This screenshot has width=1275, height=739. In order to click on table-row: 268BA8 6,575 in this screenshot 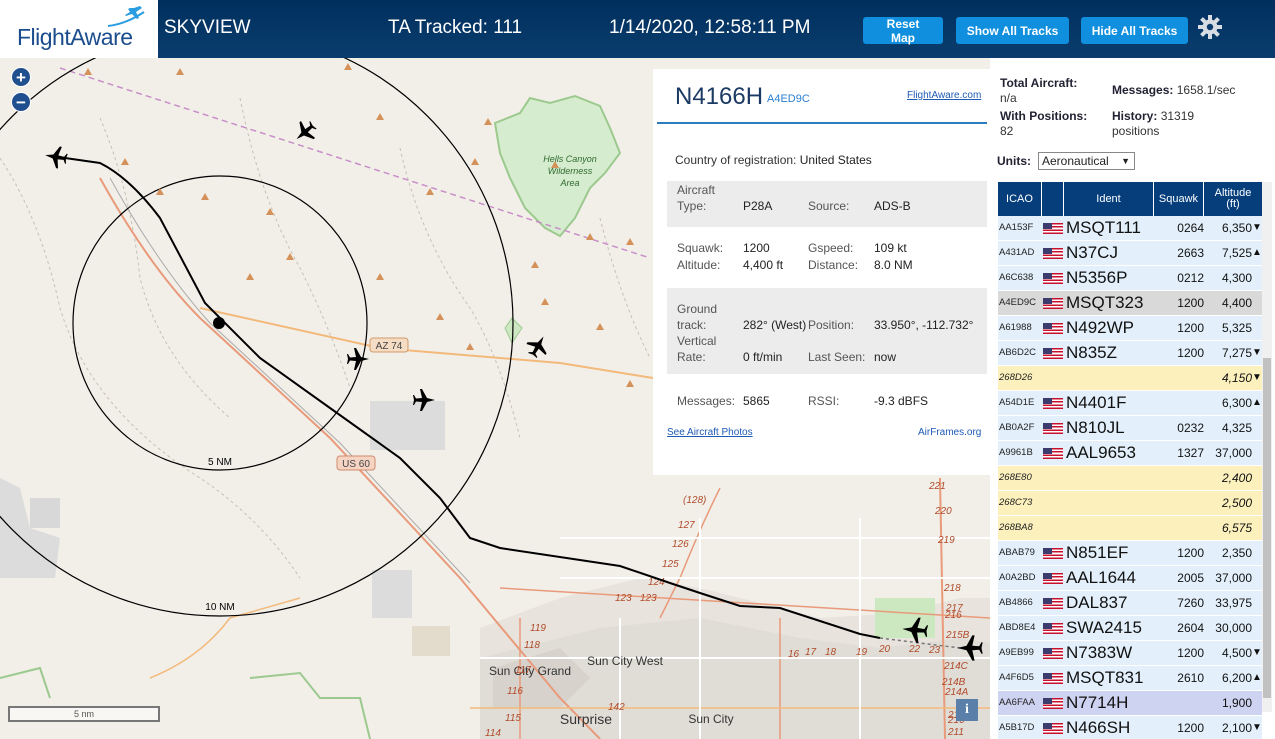, I will do `click(1130, 528)`.